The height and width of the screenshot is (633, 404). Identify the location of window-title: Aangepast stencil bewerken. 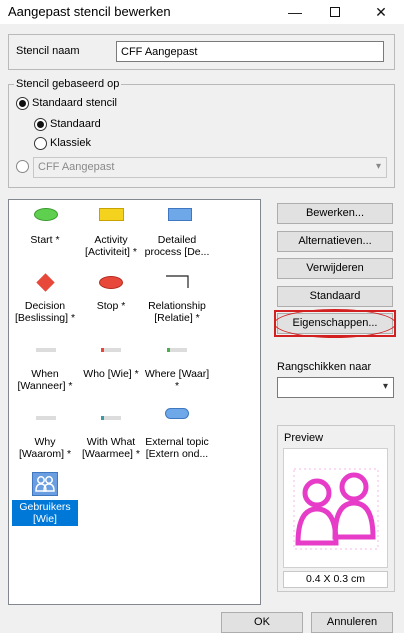
(89, 11).